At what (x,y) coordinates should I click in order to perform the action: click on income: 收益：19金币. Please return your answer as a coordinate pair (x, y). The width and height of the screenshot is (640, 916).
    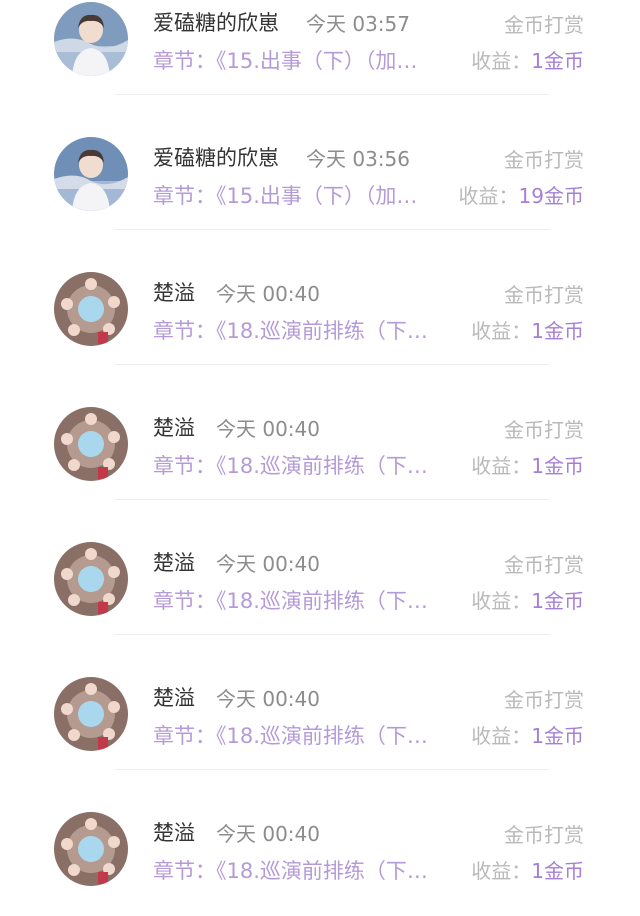
    Looking at the image, I should click on (521, 194).